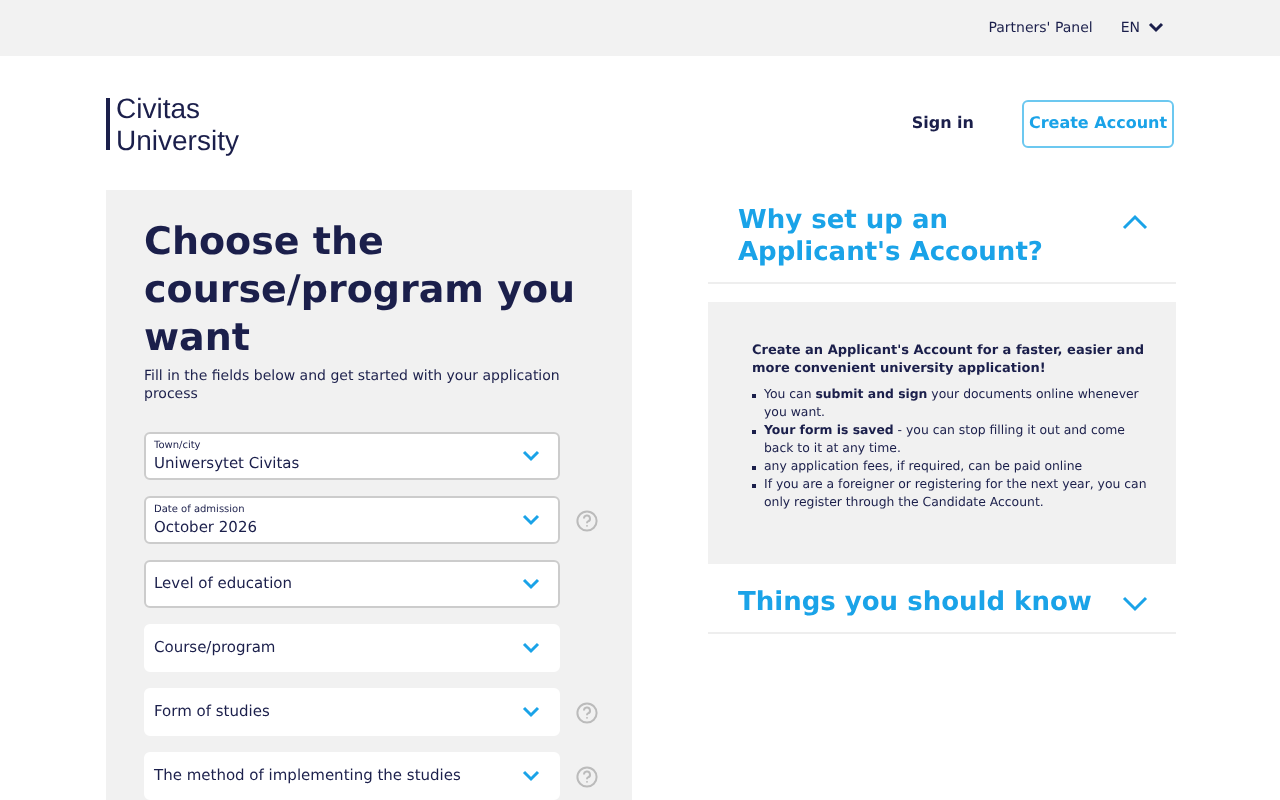 The width and height of the screenshot is (1280, 800). What do you see at coordinates (361, 290) in the screenshot?
I see `form-title: Choose the course/program you want` at bounding box center [361, 290].